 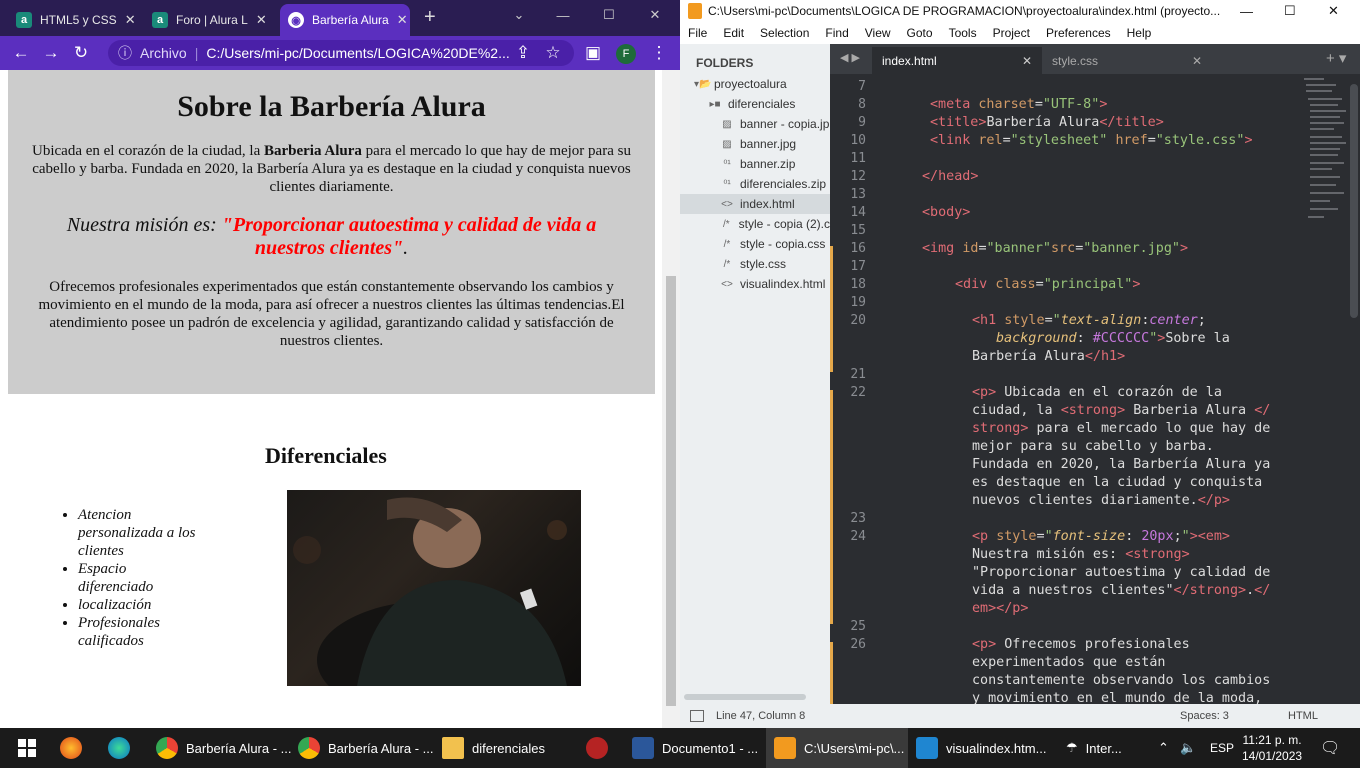 What do you see at coordinates (775, 224) in the screenshot?
I see `sidebar-item-style-copia-2: /* style - copia (2).c` at bounding box center [775, 224].